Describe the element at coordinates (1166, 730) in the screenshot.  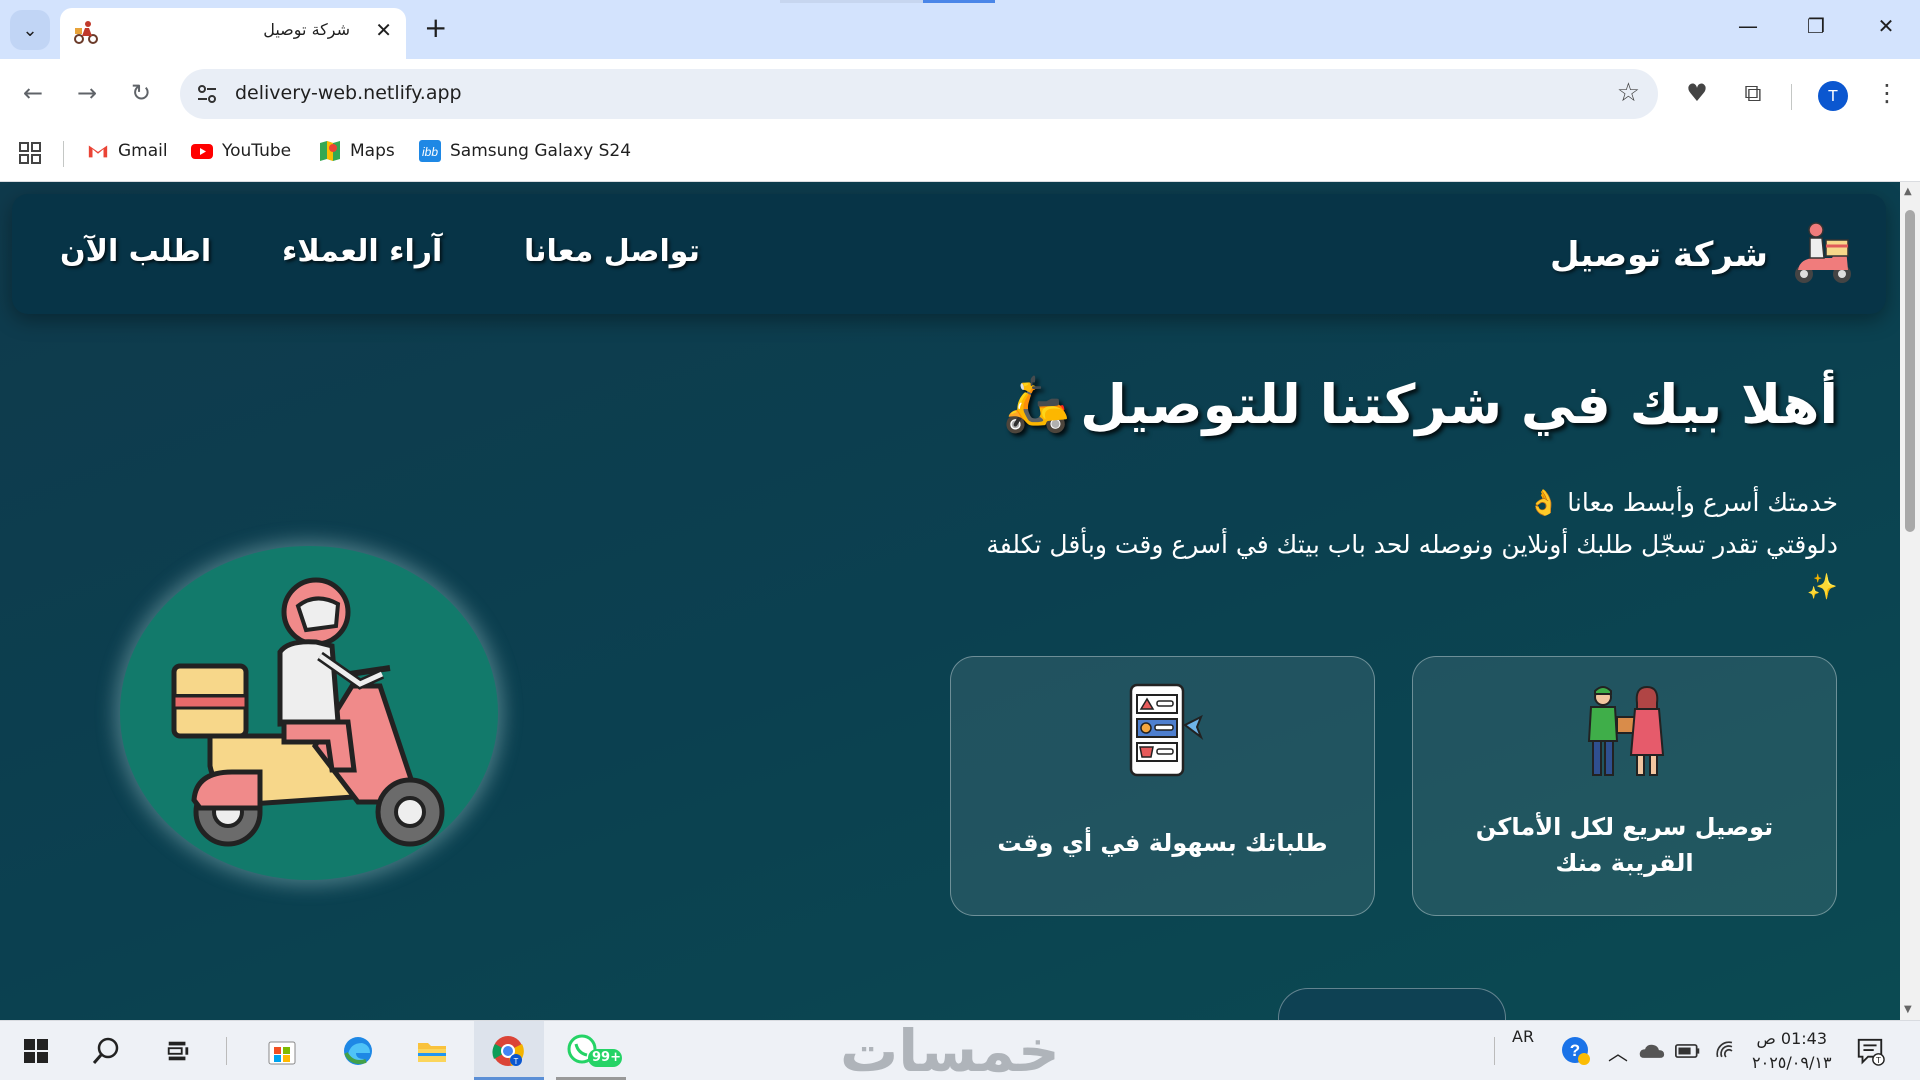
I see `online-order-icon` at that location.